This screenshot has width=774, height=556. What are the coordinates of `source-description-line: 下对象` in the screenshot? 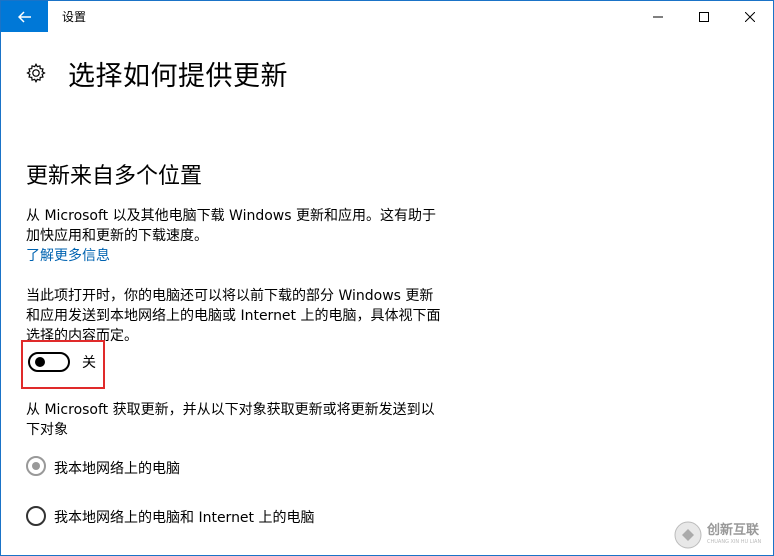 It's located at (47, 430).